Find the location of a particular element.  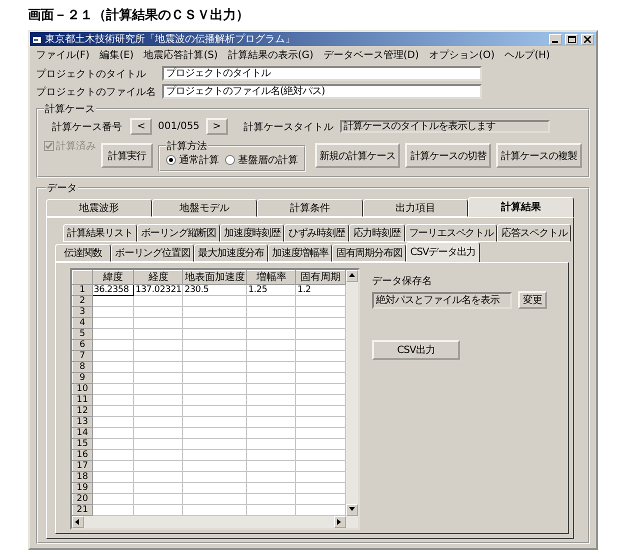

close-icon is located at coordinates (587, 39).